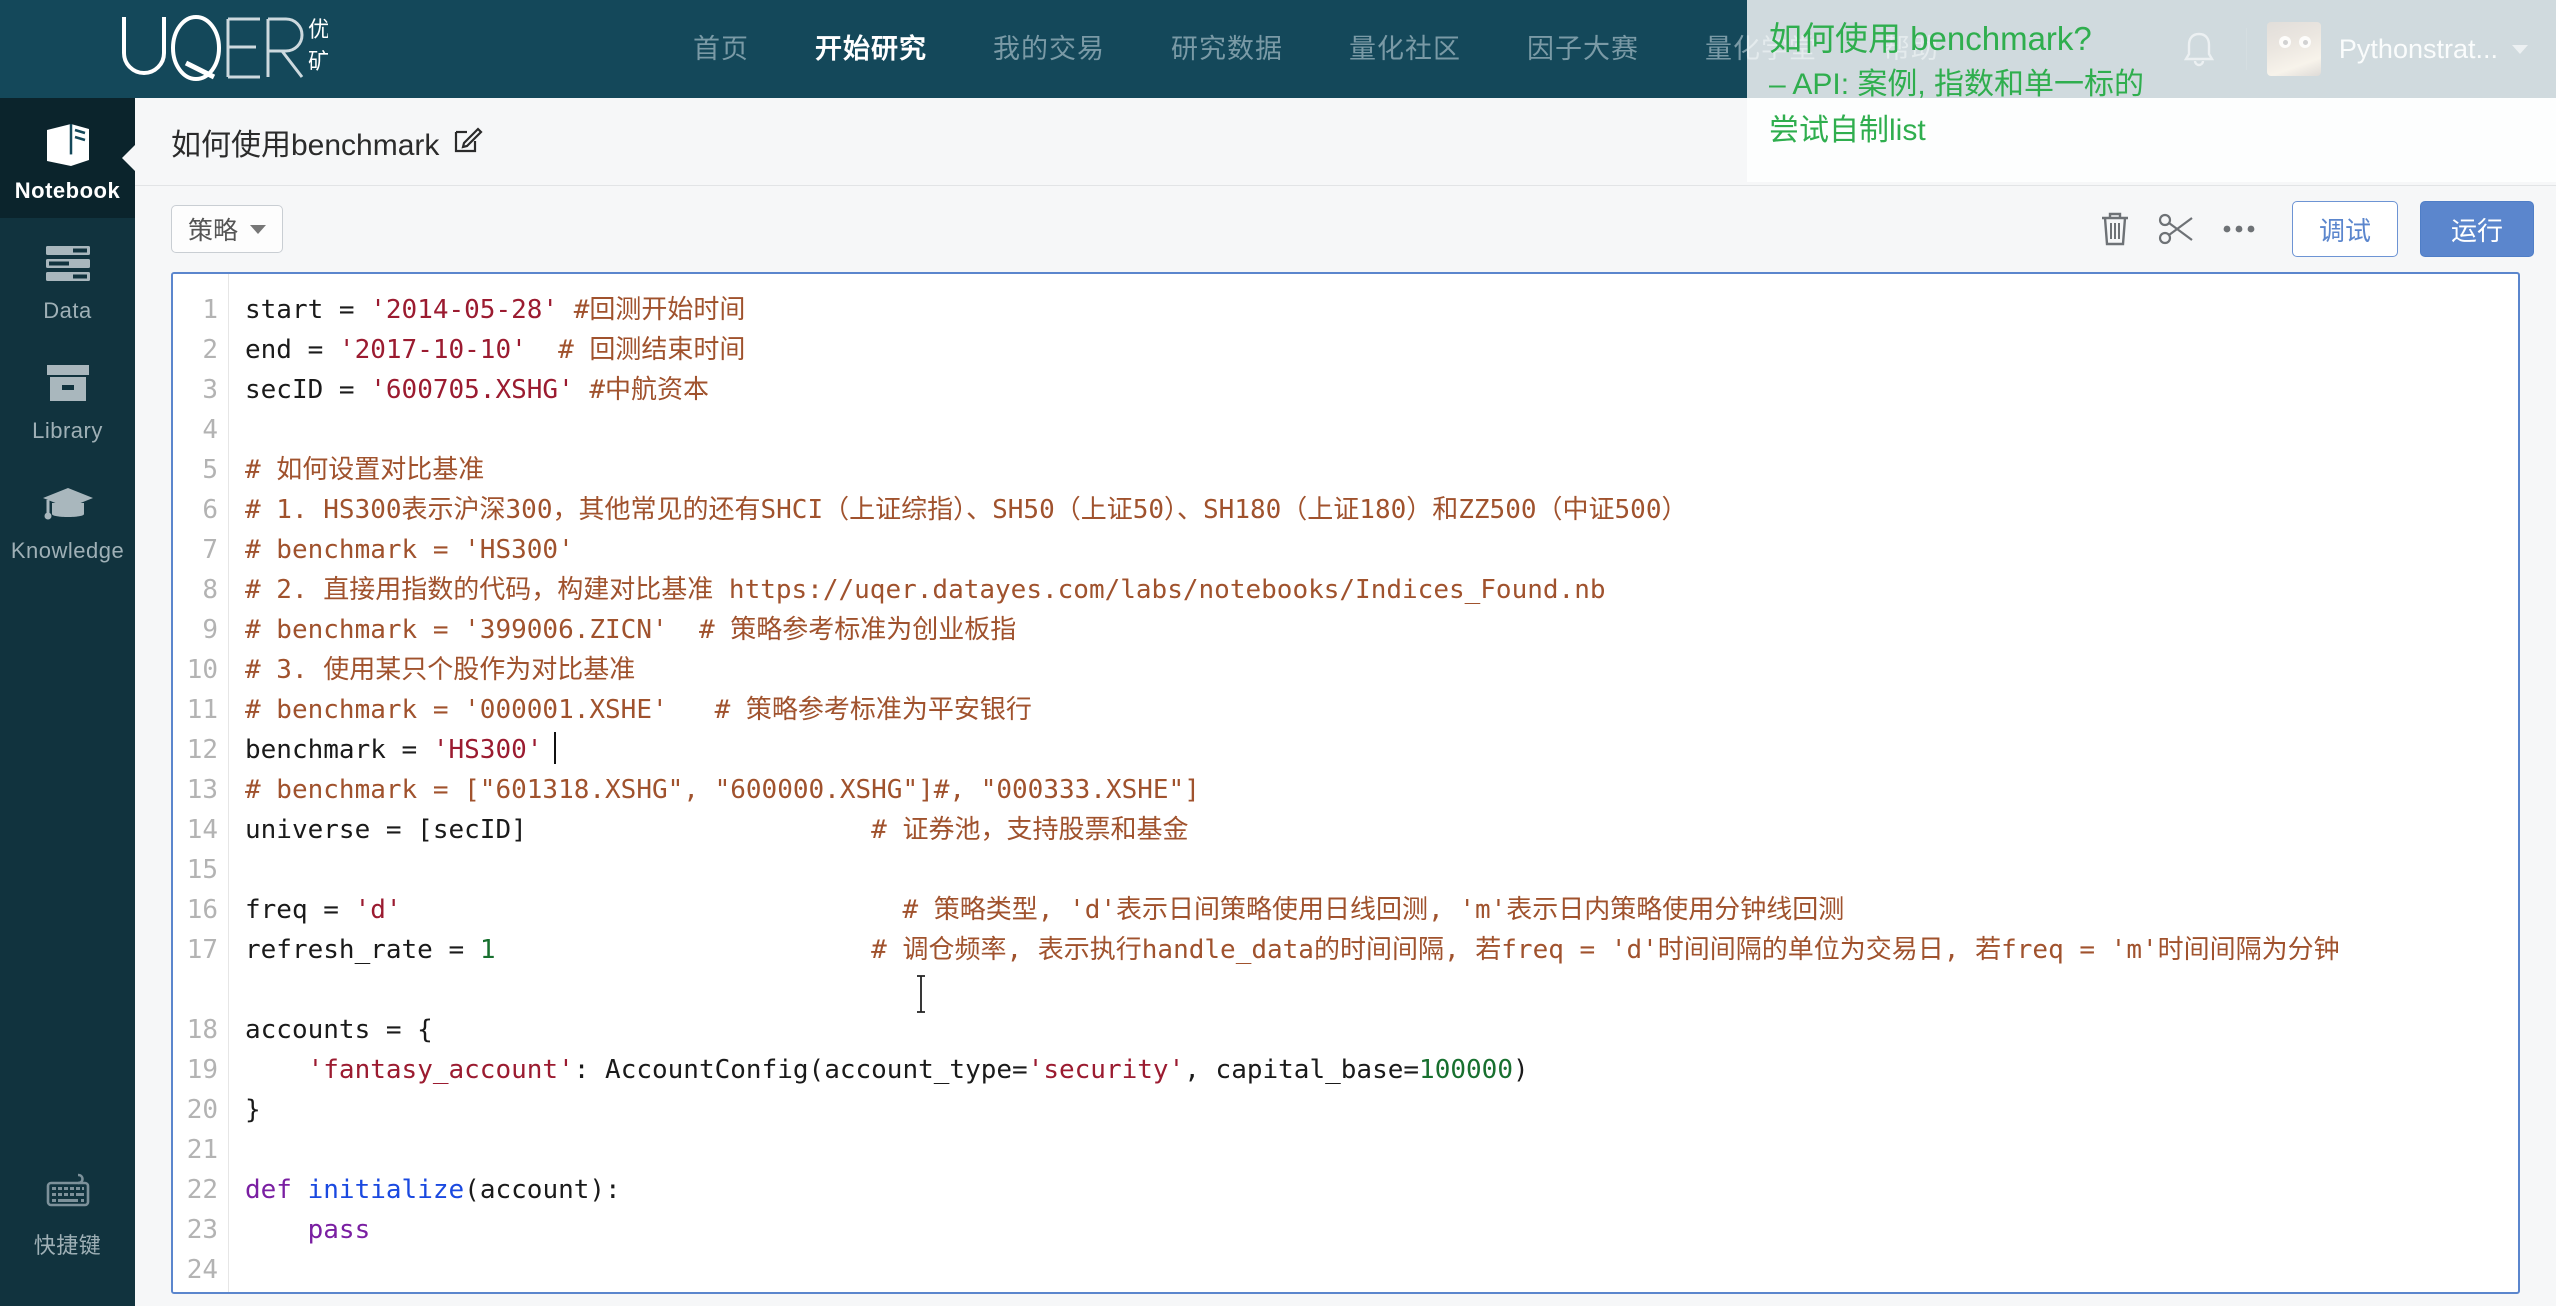 The image size is (2556, 1306). I want to click on code-line: start = '2014-05-28' #回测开始时间, so click(1381, 310).